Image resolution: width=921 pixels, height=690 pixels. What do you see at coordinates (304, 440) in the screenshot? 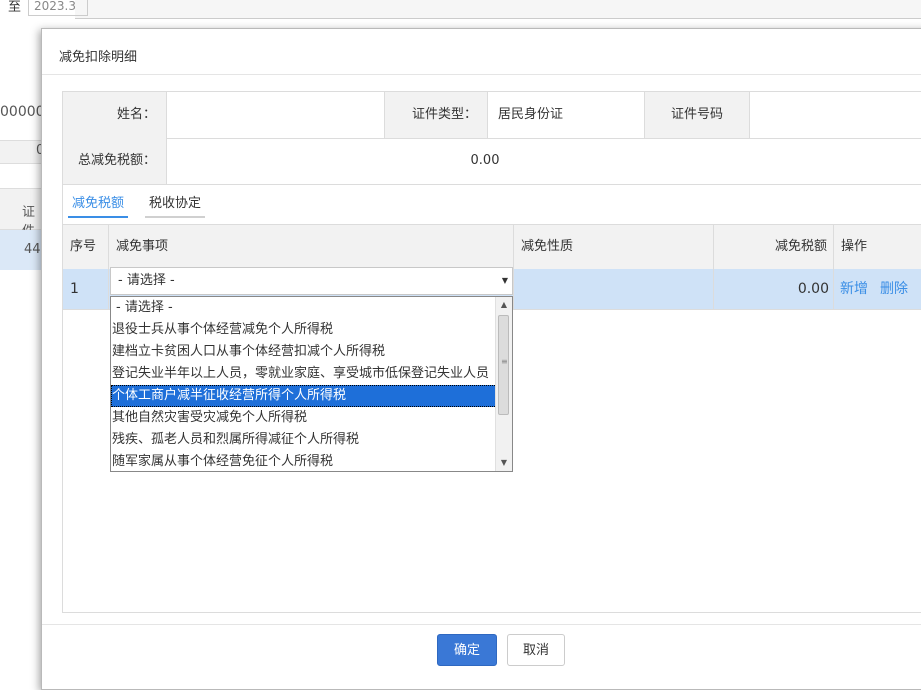
I see `dropdown-option: 残疾、孤老人员和烈属所得减征个人所得税` at bounding box center [304, 440].